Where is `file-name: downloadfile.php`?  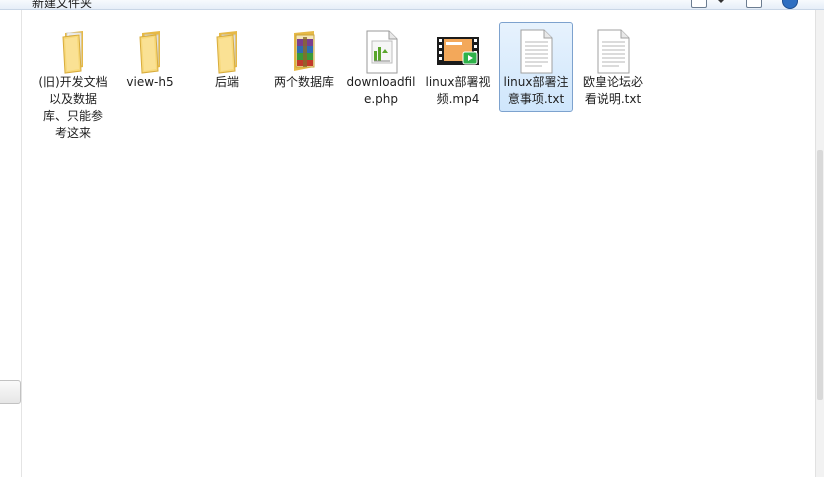
file-name: downloadfile.php is located at coordinates (381, 90).